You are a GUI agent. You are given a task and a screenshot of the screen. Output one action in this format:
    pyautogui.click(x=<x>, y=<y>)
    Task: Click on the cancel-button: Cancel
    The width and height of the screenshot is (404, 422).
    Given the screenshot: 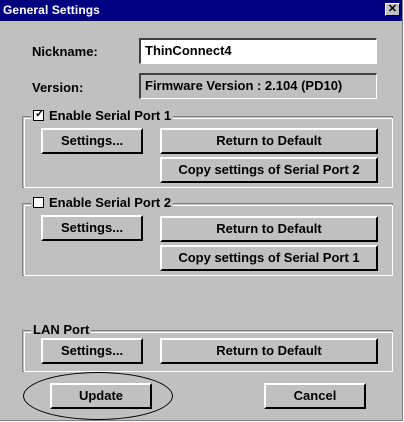 What is the action you would take?
    pyautogui.click(x=315, y=396)
    